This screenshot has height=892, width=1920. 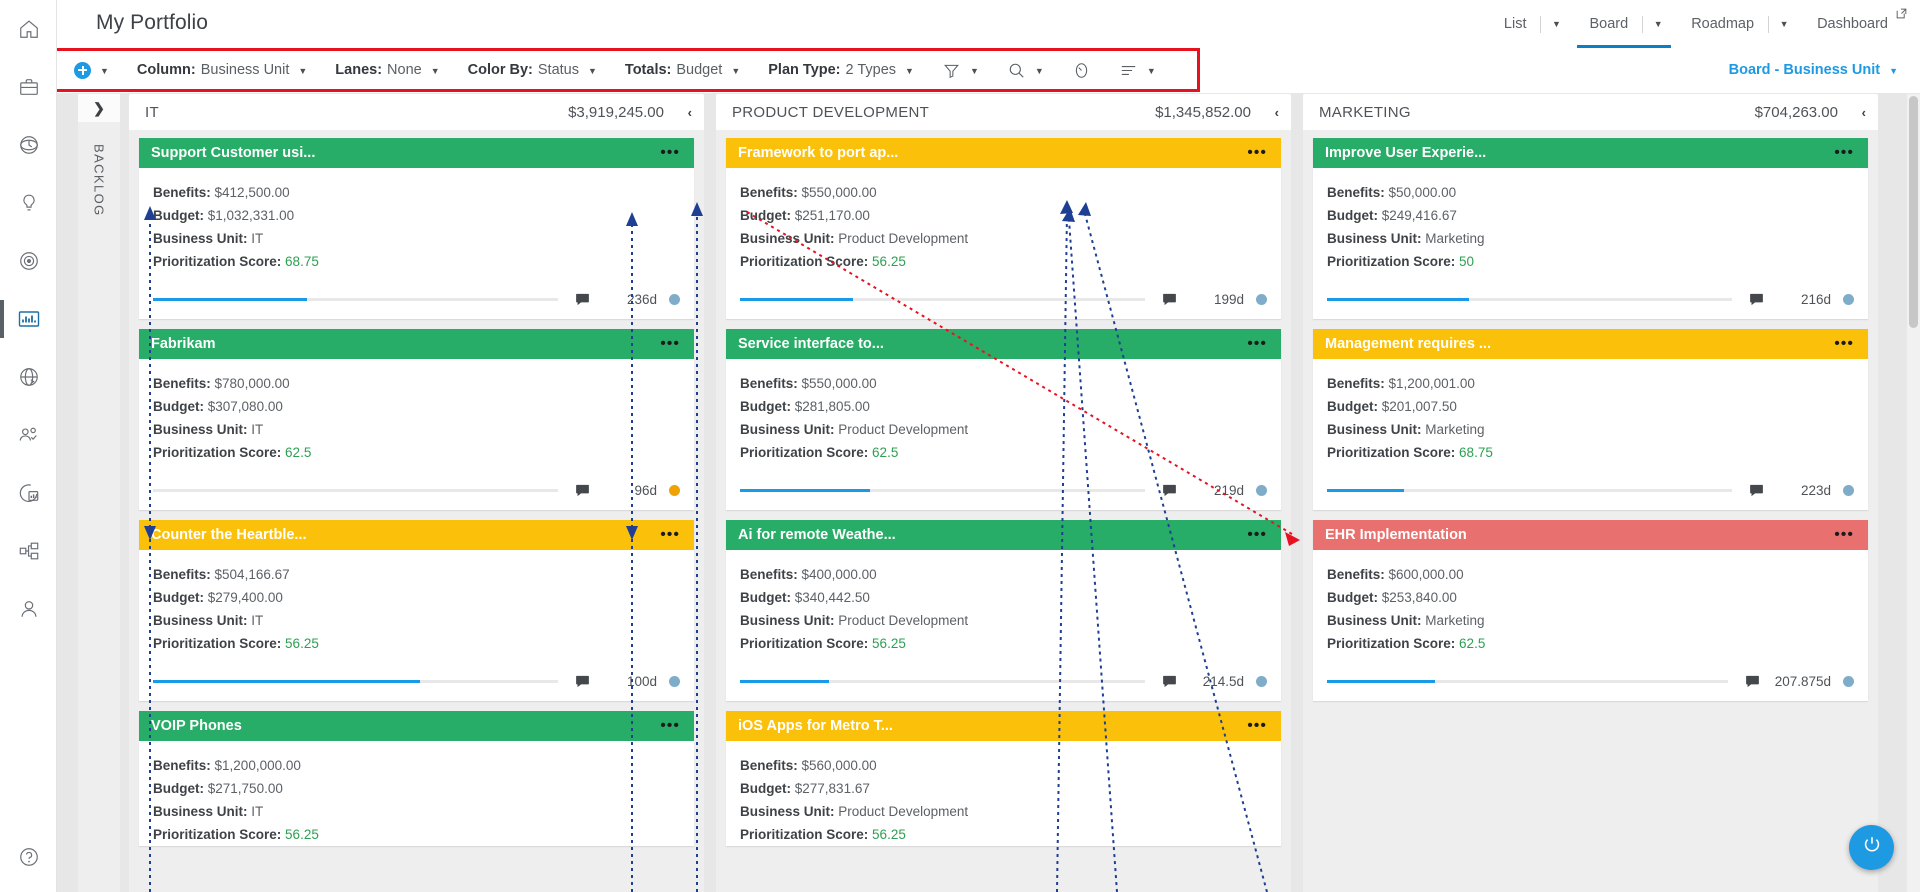 I want to click on search-button: ▼, so click(x=1025, y=70).